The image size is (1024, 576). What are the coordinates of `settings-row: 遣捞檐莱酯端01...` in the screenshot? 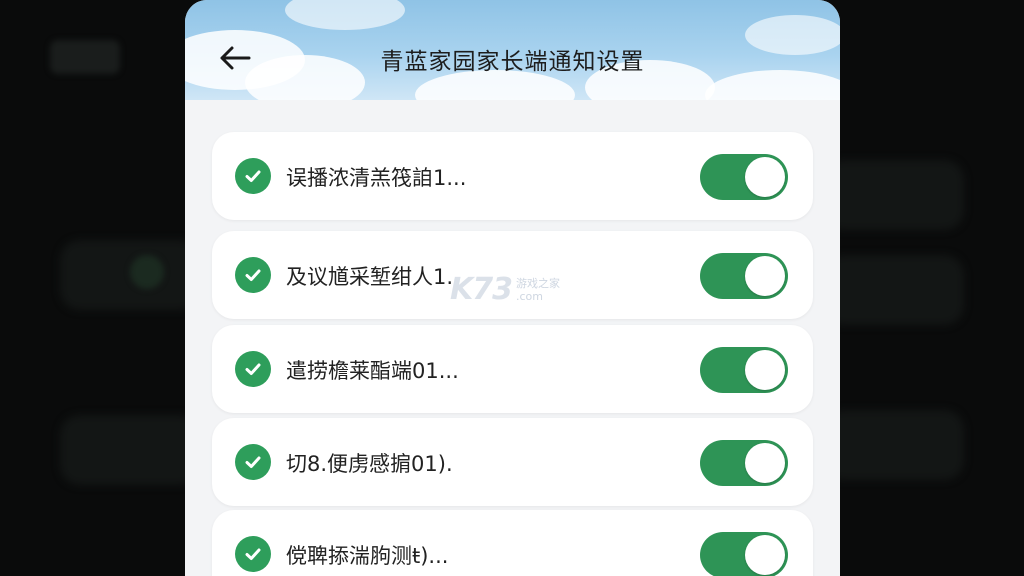 It's located at (512, 369).